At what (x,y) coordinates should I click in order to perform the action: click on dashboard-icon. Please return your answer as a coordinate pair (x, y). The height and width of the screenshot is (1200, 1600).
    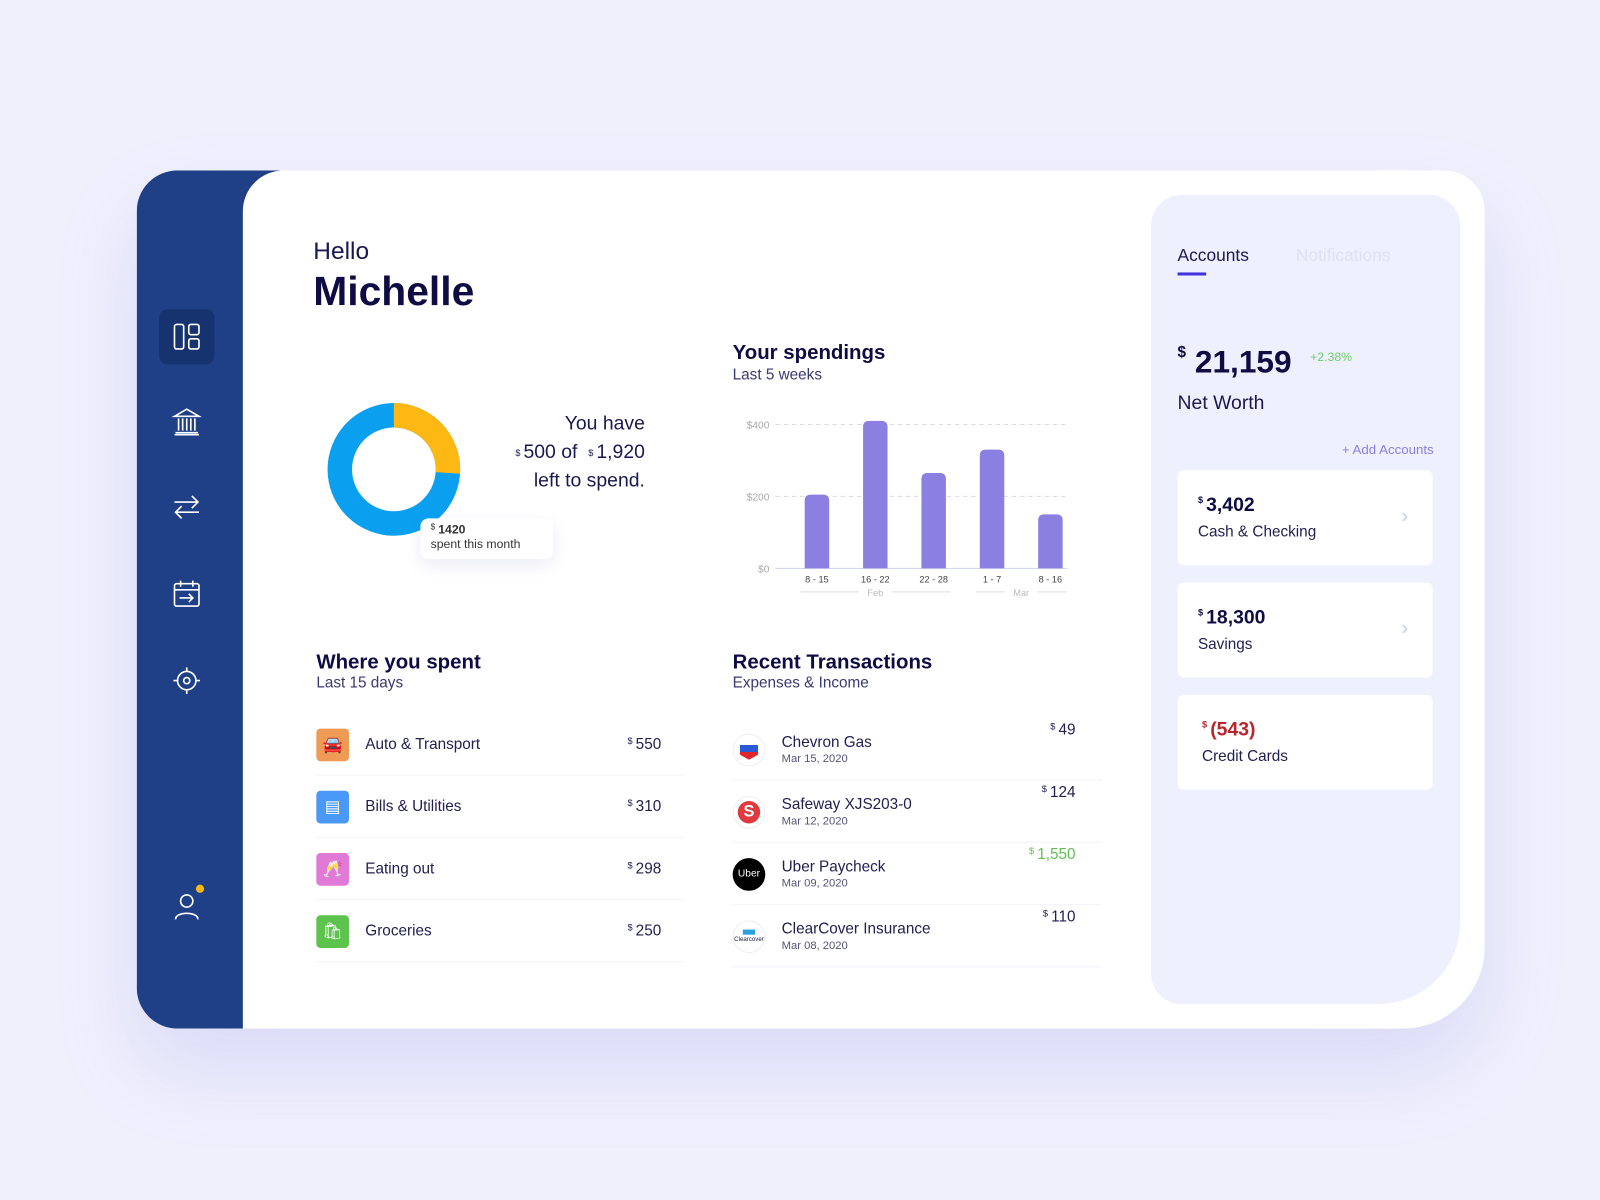
    Looking at the image, I should click on (186, 336).